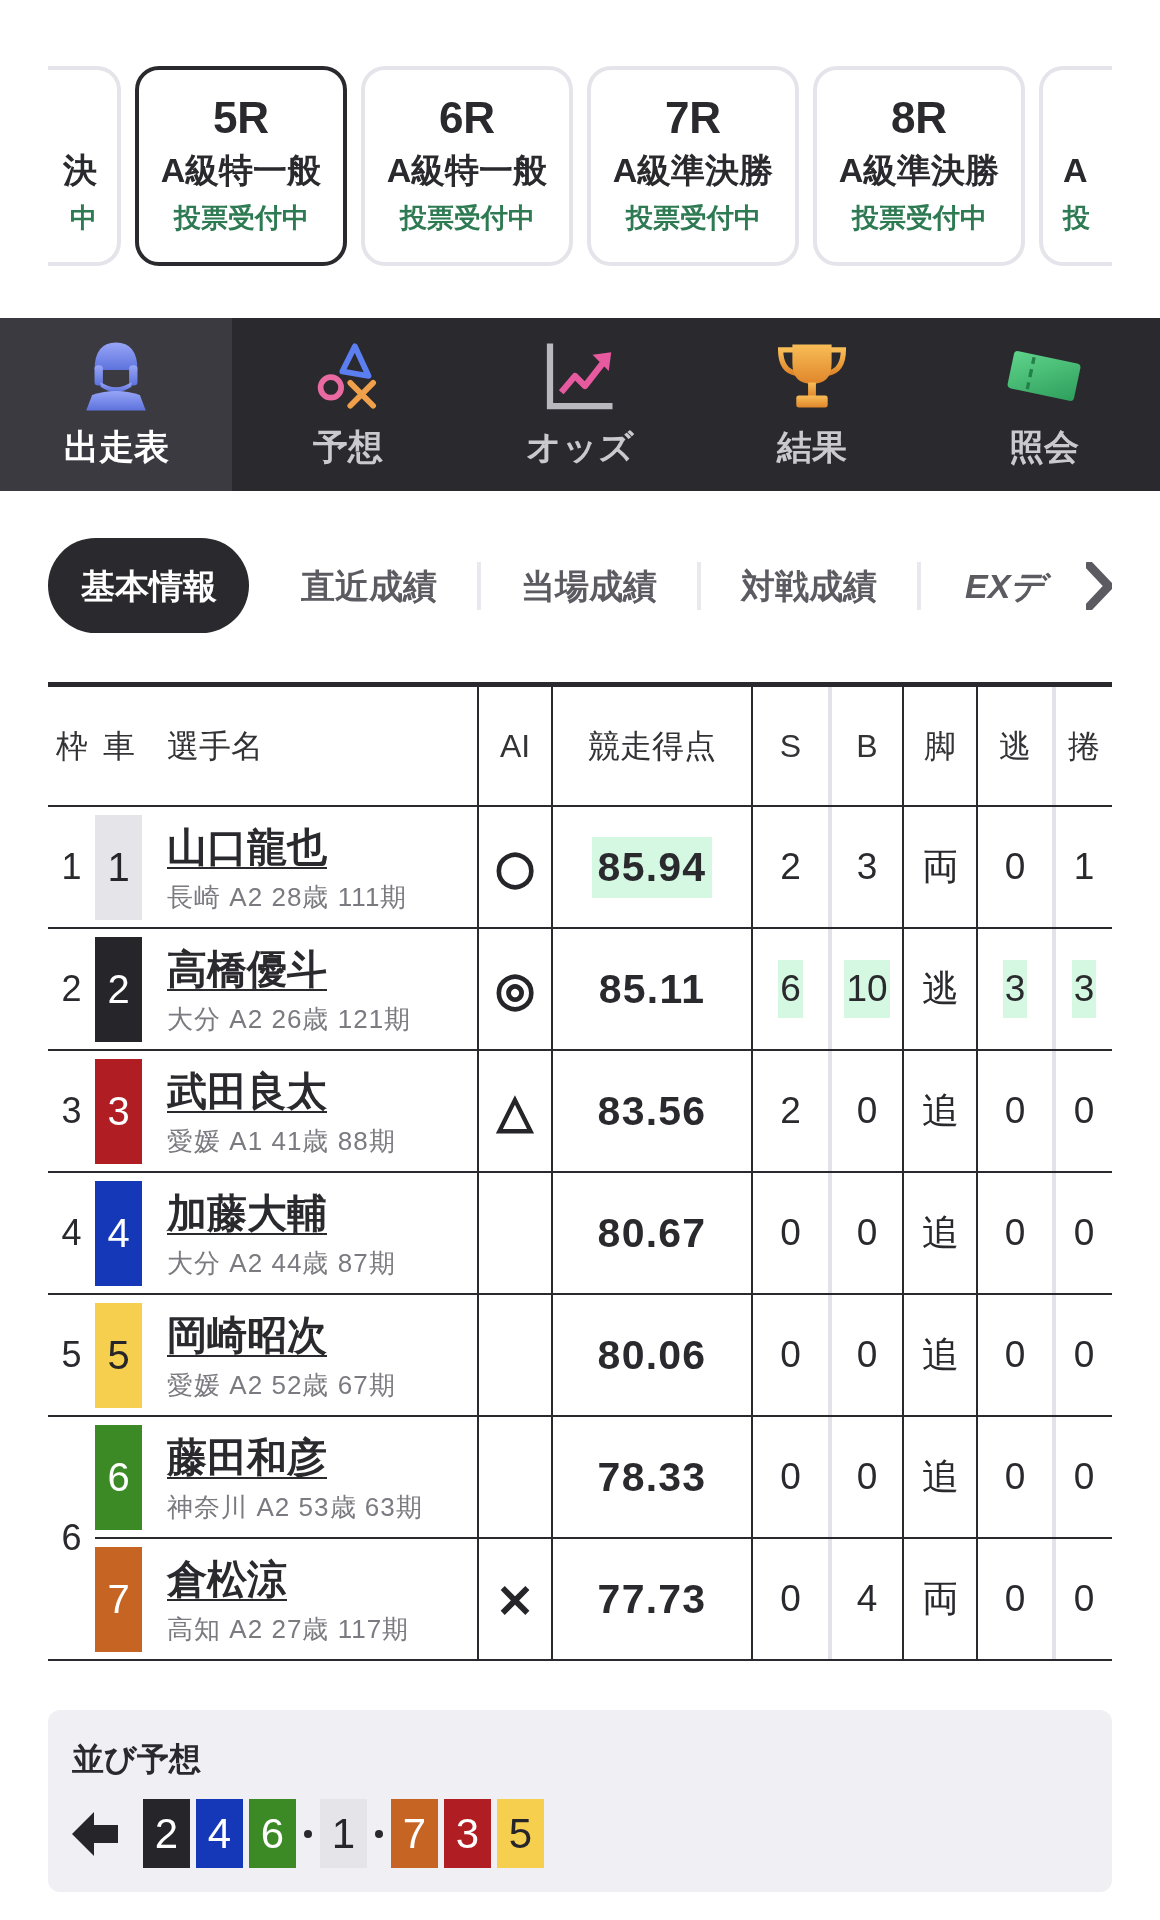 Image resolution: width=1160 pixels, height=1920 pixels. Describe the element at coordinates (247, 1457) in the screenshot. I see `rider-name-link: 藤田和彦` at that location.